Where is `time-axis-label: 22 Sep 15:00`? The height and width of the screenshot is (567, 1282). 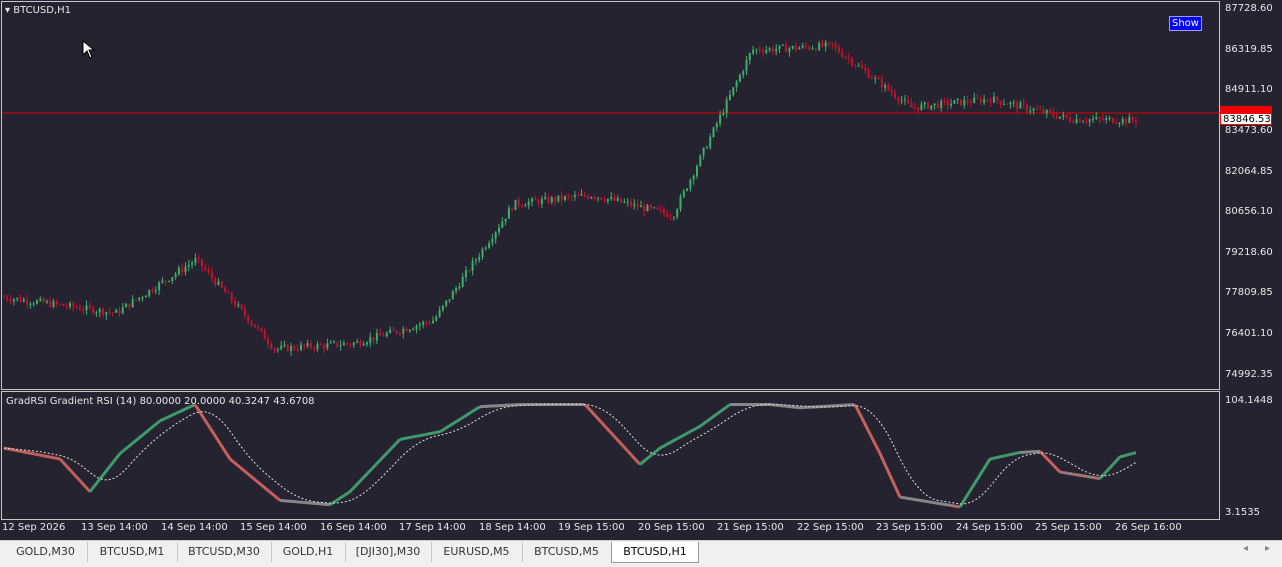
time-axis-label: 22 Sep 15:00 is located at coordinates (830, 527).